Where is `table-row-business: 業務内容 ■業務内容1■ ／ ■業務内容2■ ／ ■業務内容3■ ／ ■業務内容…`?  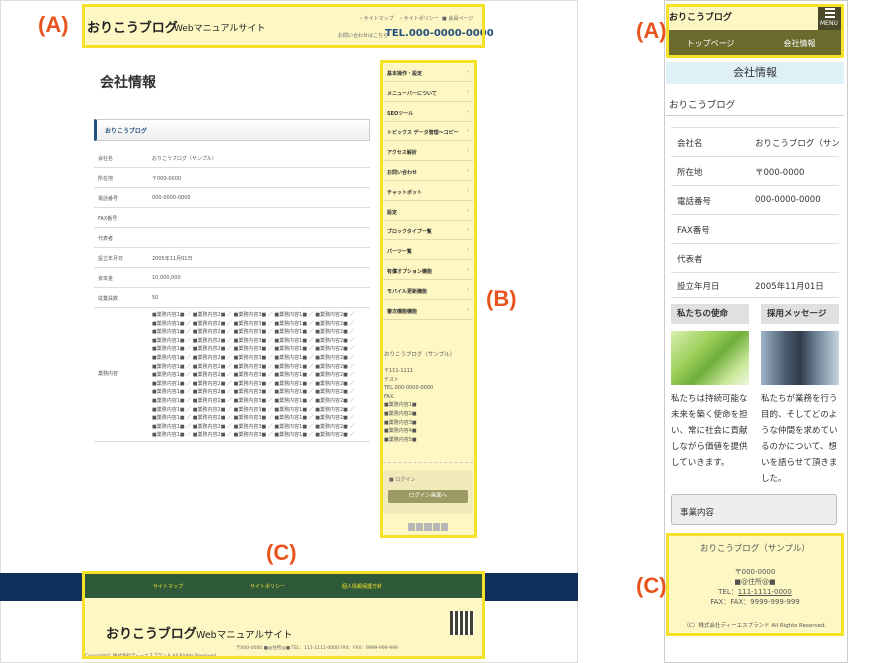
table-row-business: 業務内容 ■業務内容1■ ／ ■業務内容2■ ／ ■業務内容3■ ／ ■業務内容… is located at coordinates (232, 375).